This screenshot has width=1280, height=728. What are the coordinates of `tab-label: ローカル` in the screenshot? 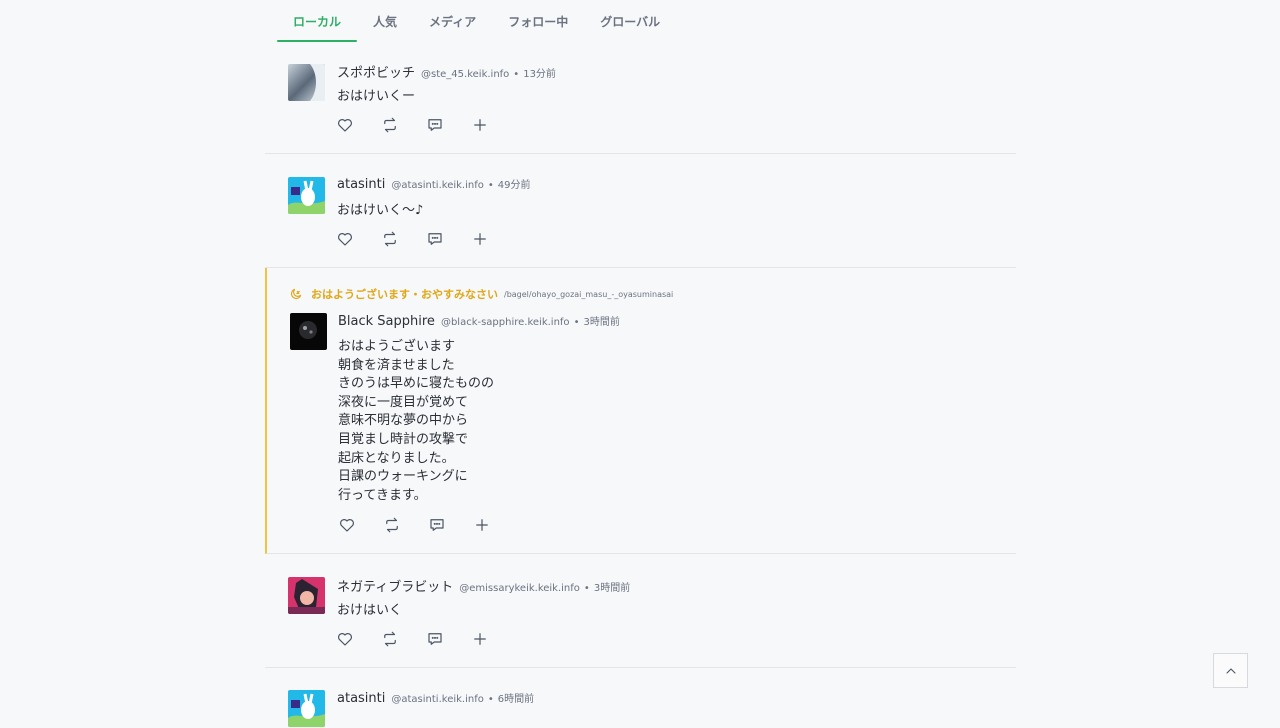 It's located at (317, 21).